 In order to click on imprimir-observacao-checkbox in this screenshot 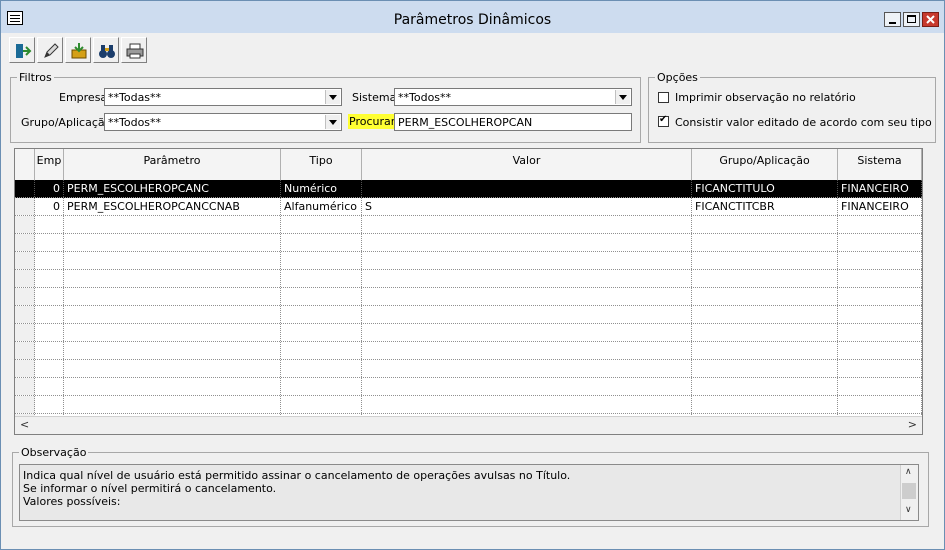, I will do `click(663, 97)`.